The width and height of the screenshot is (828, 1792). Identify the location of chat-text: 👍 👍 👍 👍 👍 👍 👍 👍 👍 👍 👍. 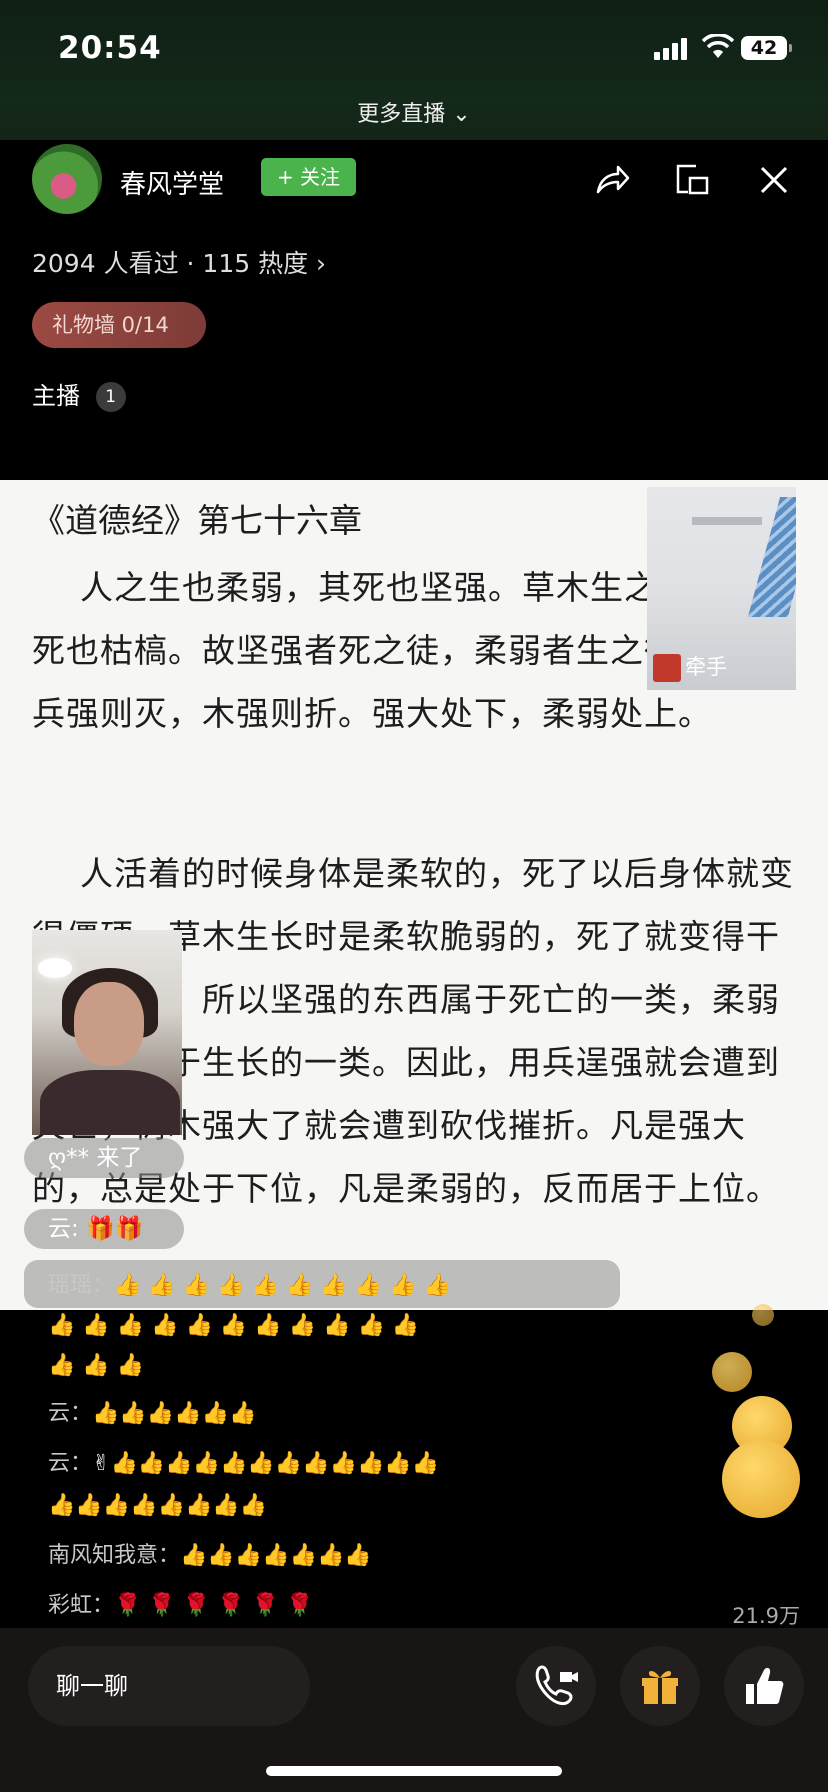
(234, 1325).